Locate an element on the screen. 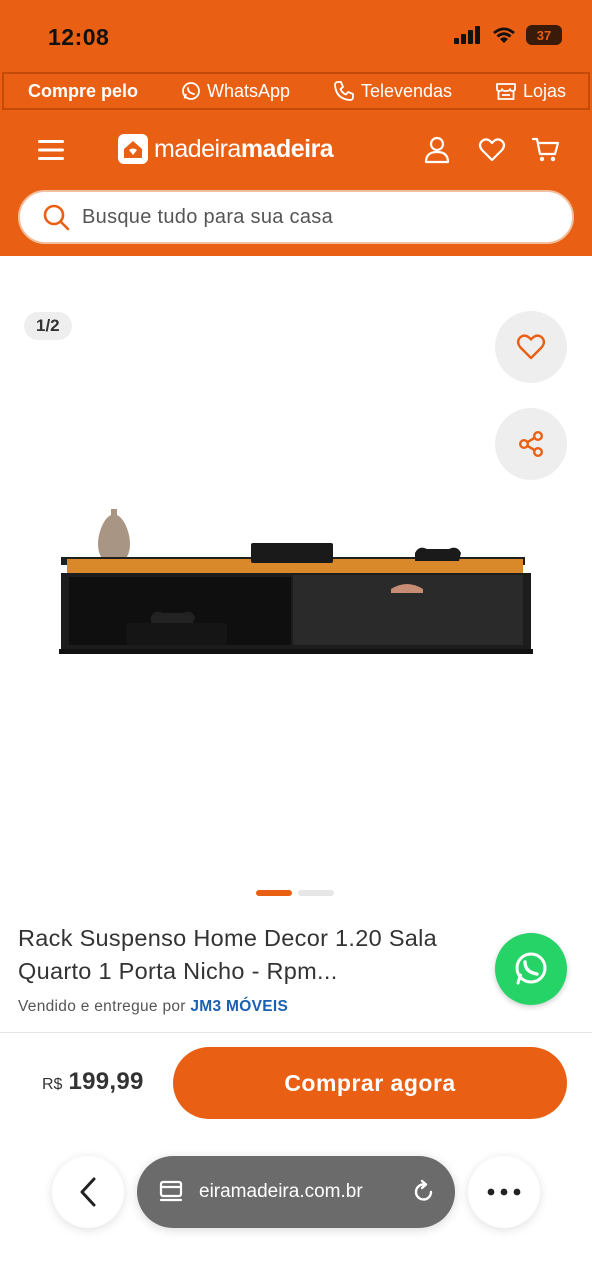 This screenshot has width=592, height=1280. buy-now-button: Comprar agora is located at coordinates (370, 1083).